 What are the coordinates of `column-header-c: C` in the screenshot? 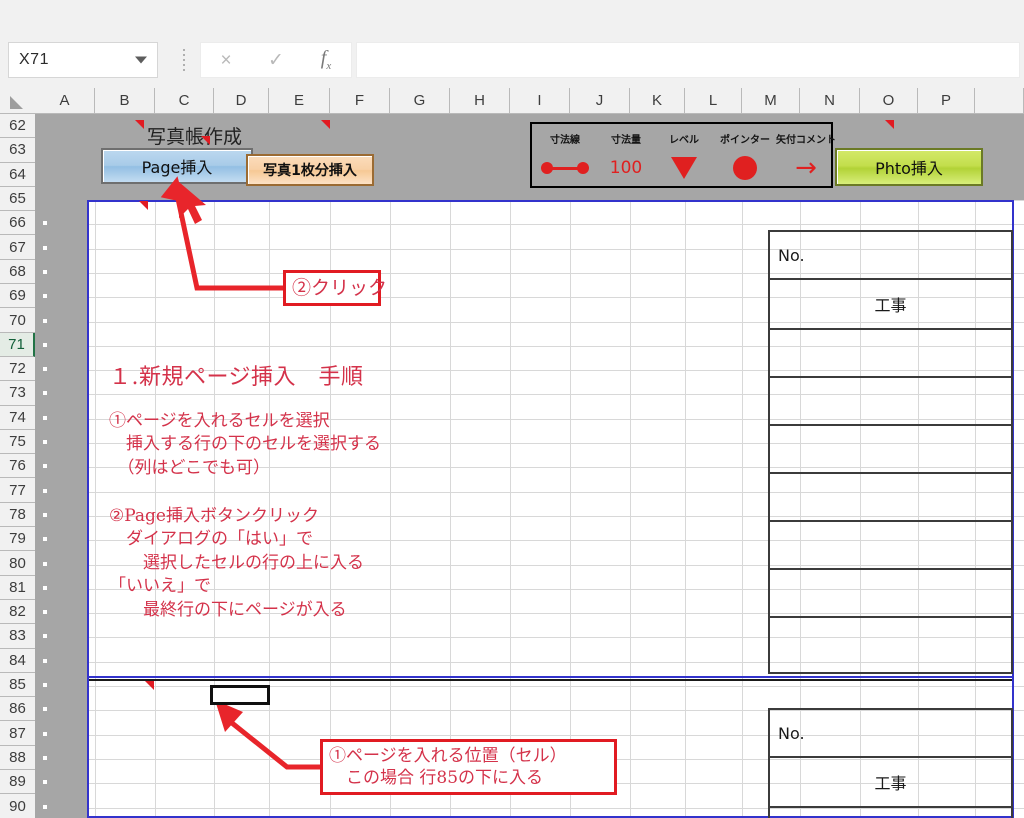 It's located at (184, 100).